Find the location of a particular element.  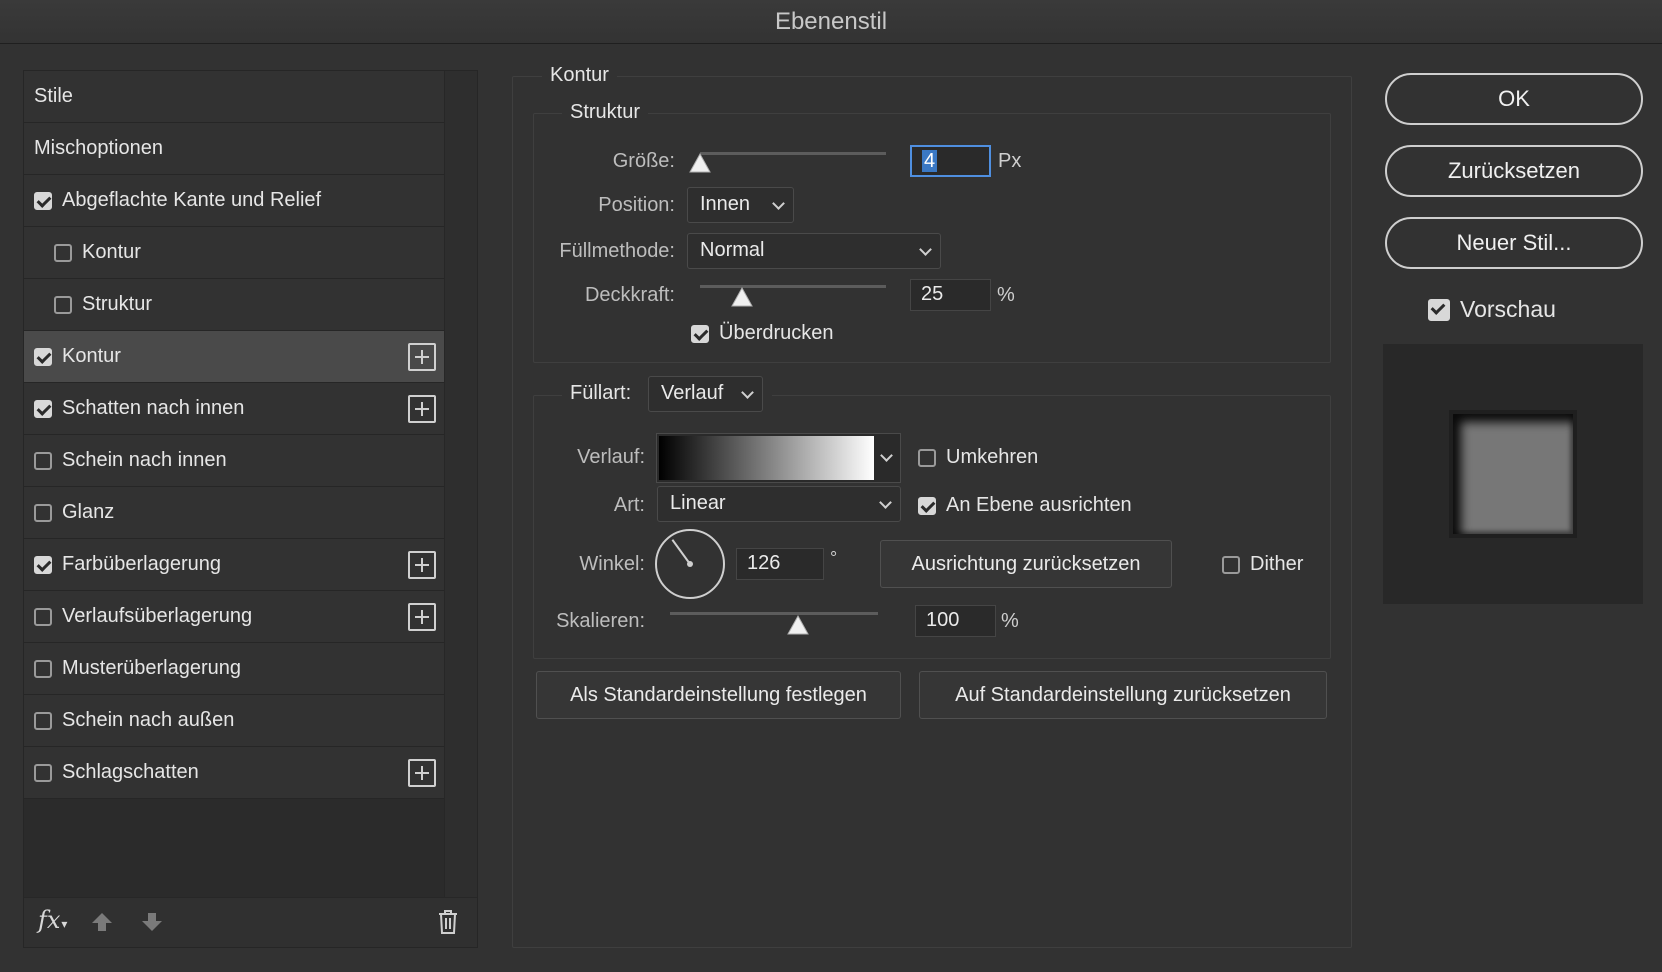

size-slider is located at coordinates (793, 153).